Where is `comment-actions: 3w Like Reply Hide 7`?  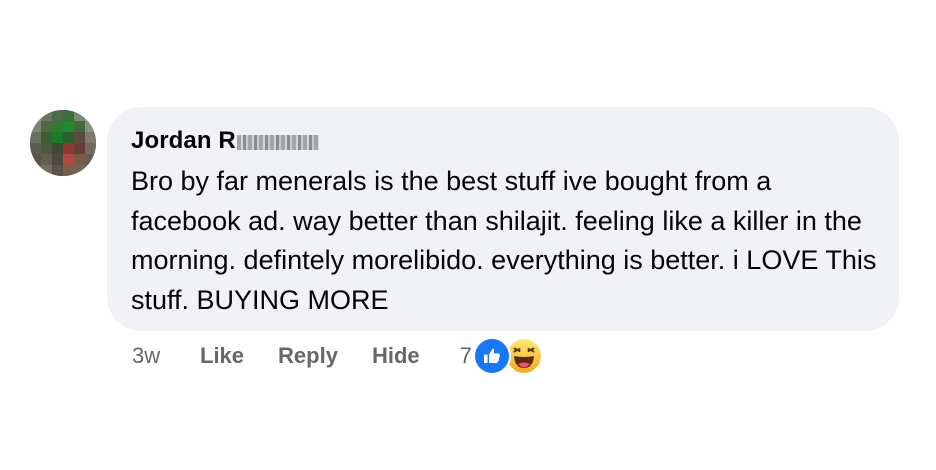 comment-actions: 3w Like Reply Hide 7 is located at coordinates (337, 356).